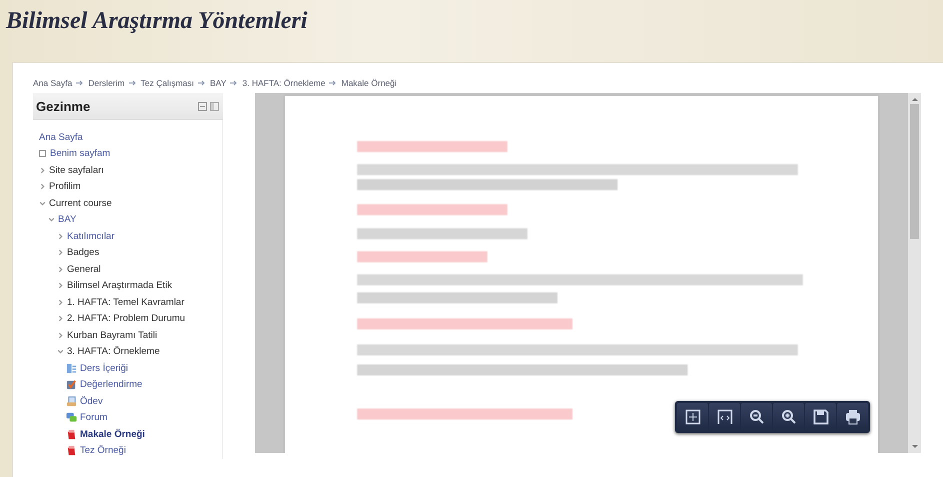 This screenshot has width=943, height=477. What do you see at coordinates (71, 418) in the screenshot?
I see `chat-icon` at bounding box center [71, 418].